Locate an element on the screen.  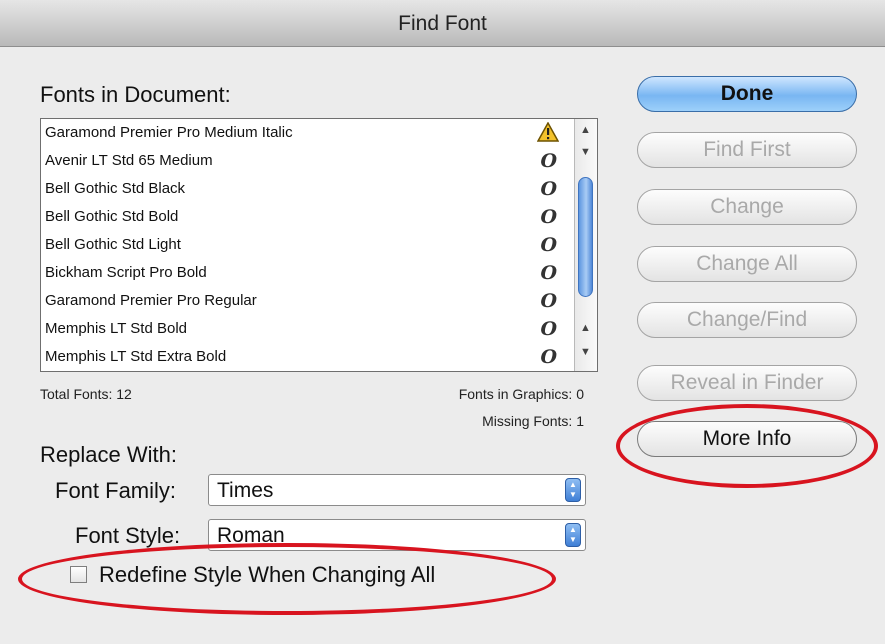
font-name: Garamond Premier Pro Medium Italic is located at coordinates (169, 132).